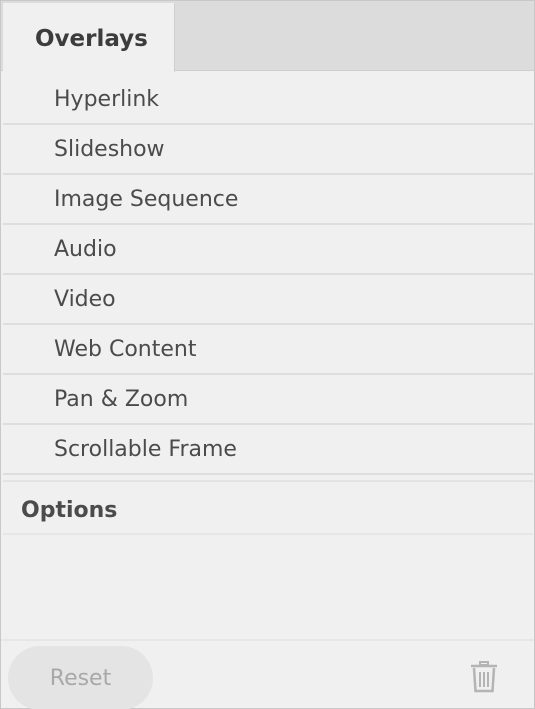 The height and width of the screenshot is (709, 535). Describe the element at coordinates (484, 677) in the screenshot. I see `trash-icon` at that location.